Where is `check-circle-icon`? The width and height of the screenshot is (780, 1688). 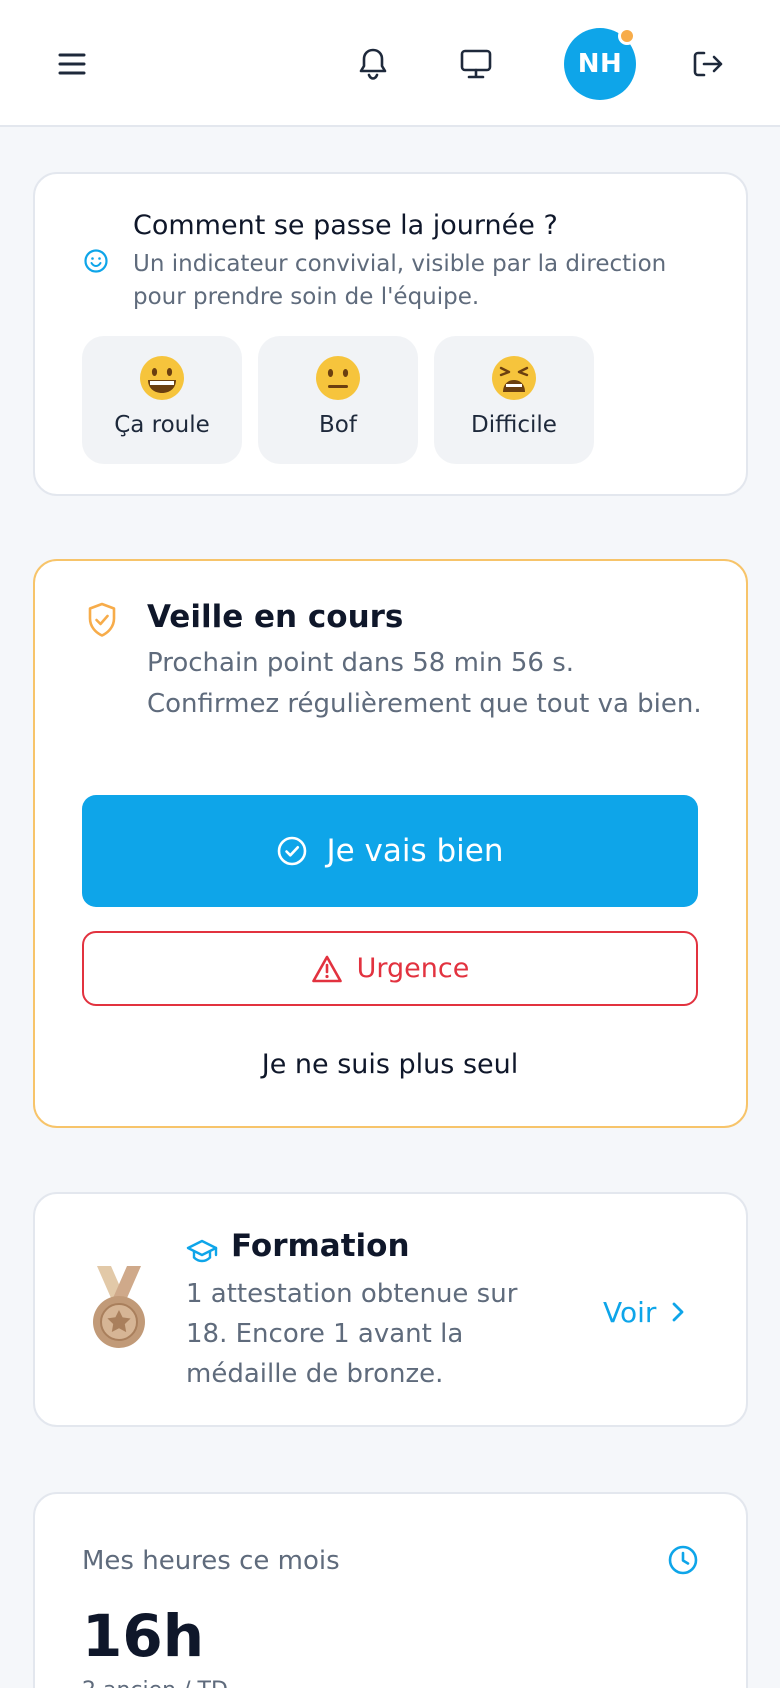
check-circle-icon is located at coordinates (292, 851).